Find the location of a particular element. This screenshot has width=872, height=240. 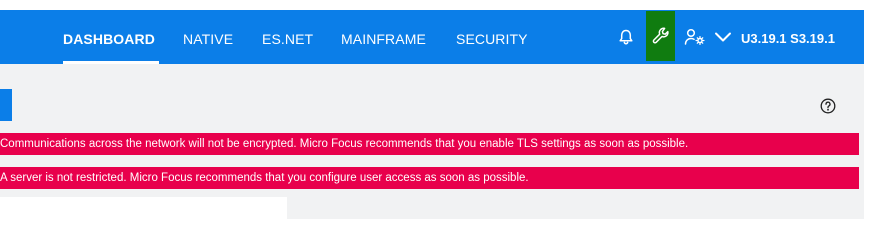

nav-tab-mainframe: MAINFRAME is located at coordinates (383, 39).